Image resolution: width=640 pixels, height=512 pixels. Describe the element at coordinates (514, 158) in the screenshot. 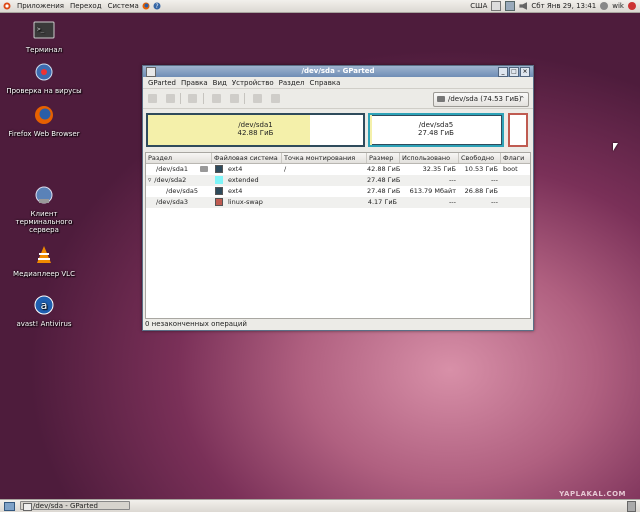

I see `col-flags: Флаги` at that location.